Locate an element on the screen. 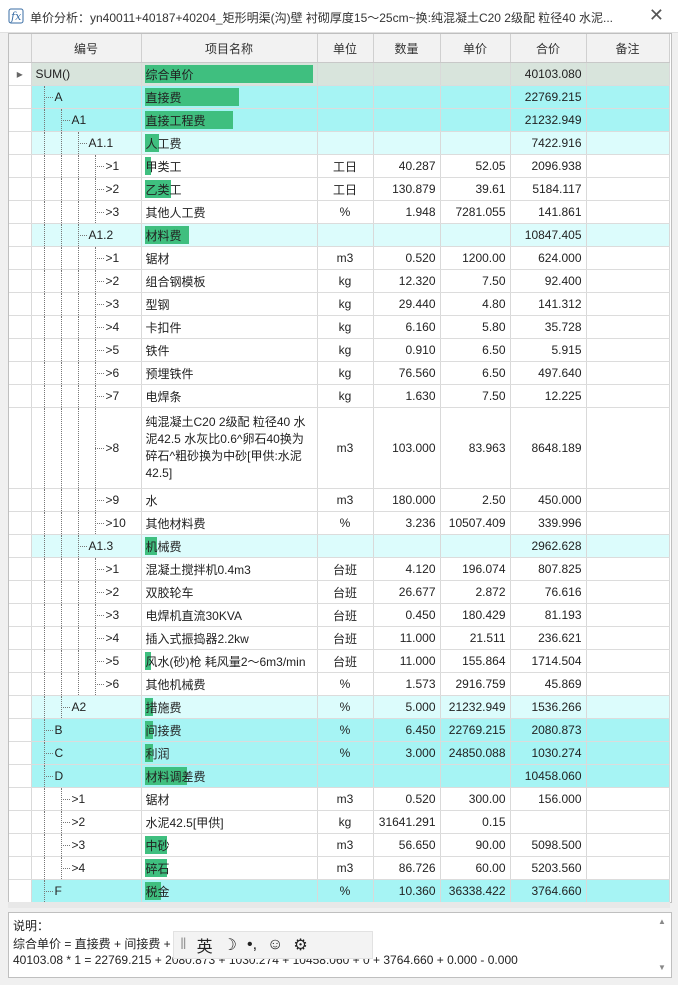  item-name-cell: 混凝土搅拌机0.4m3 is located at coordinates (229, 569).